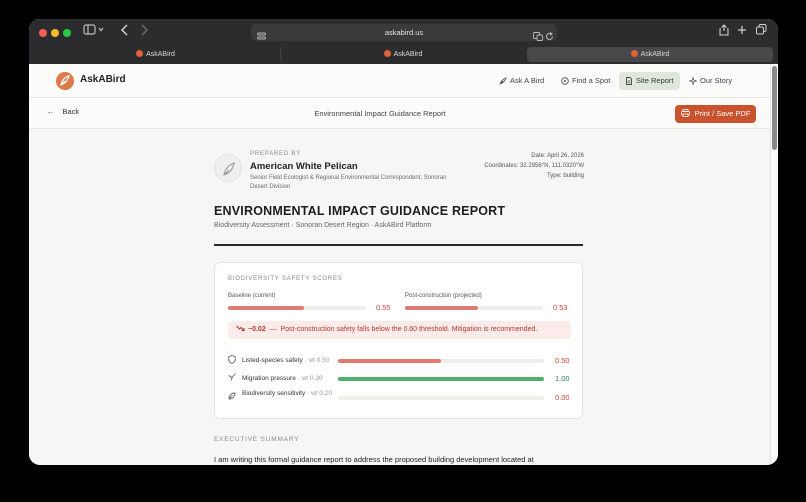  Describe the element at coordinates (257, 439) in the screenshot. I see `executive-summary-label: EXECUTIVE SUMMARY` at that location.